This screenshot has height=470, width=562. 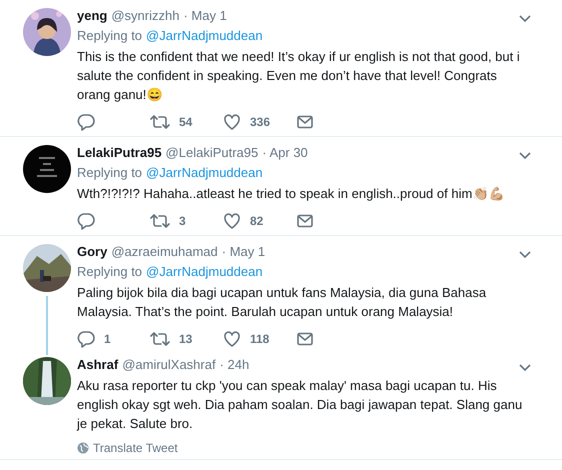 I want to click on tweet-text: Wth?!?!?!? Hahaha..atleast he tried to speak in english..proud of him👏🏼💪🏼, so click(x=291, y=194).